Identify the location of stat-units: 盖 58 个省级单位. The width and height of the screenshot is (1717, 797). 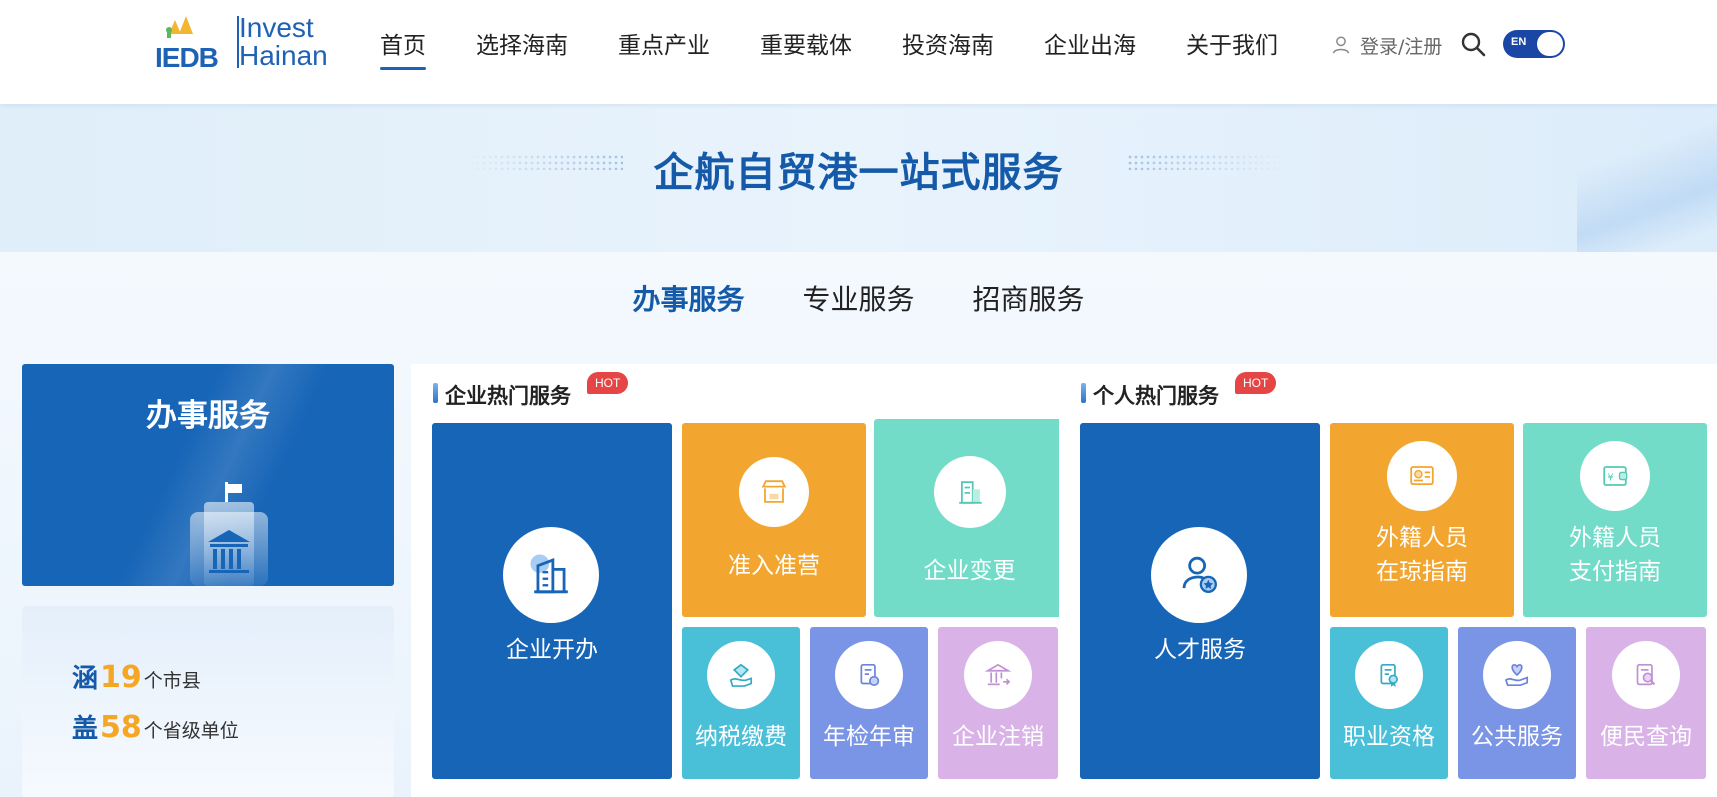
(155, 726).